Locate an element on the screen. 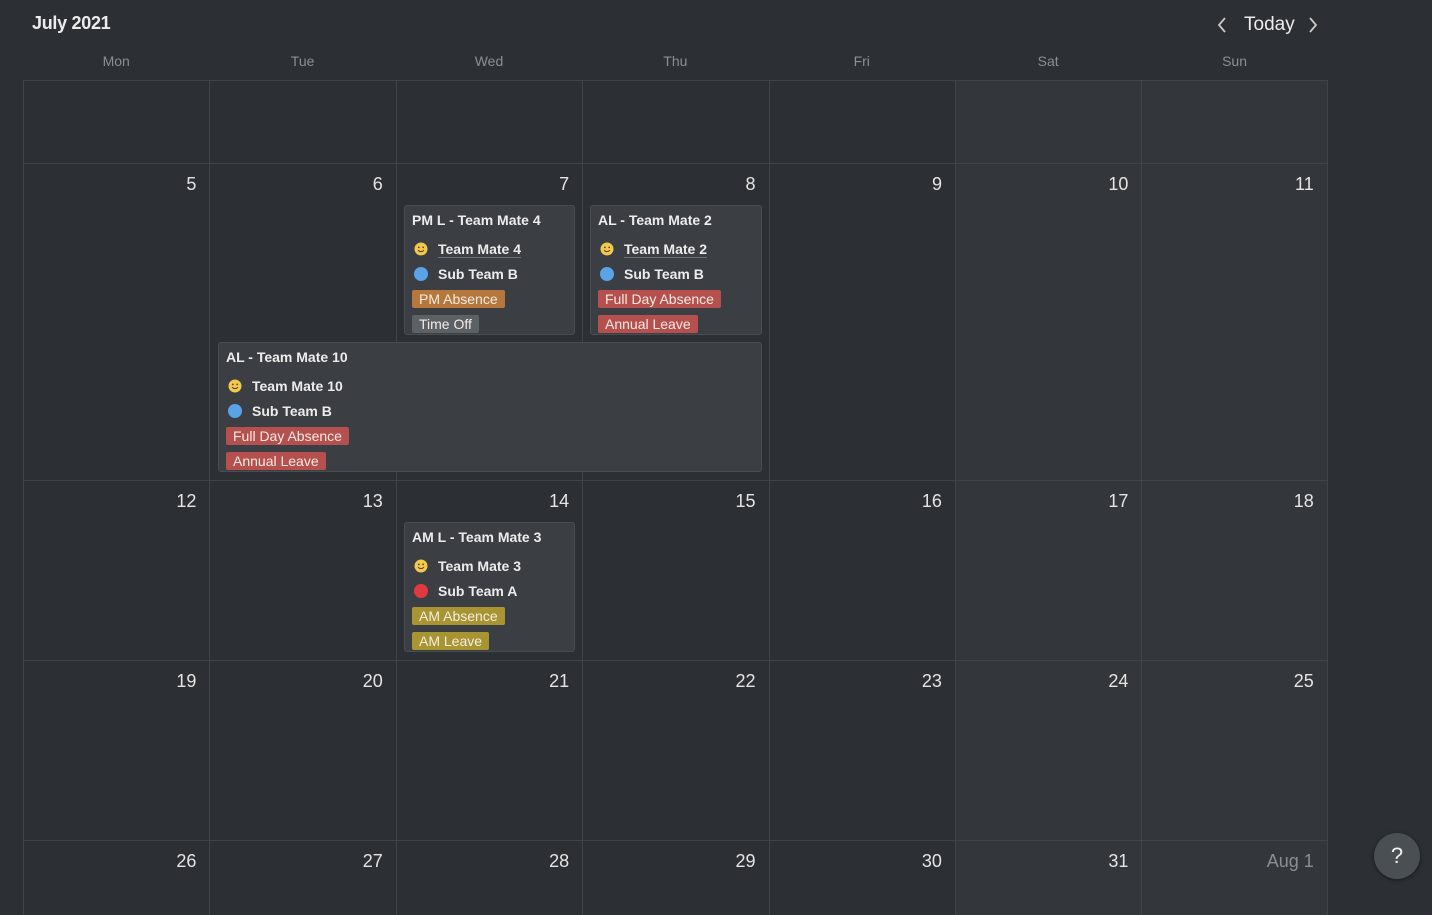  day-cell: 11 is located at coordinates (1234, 322).